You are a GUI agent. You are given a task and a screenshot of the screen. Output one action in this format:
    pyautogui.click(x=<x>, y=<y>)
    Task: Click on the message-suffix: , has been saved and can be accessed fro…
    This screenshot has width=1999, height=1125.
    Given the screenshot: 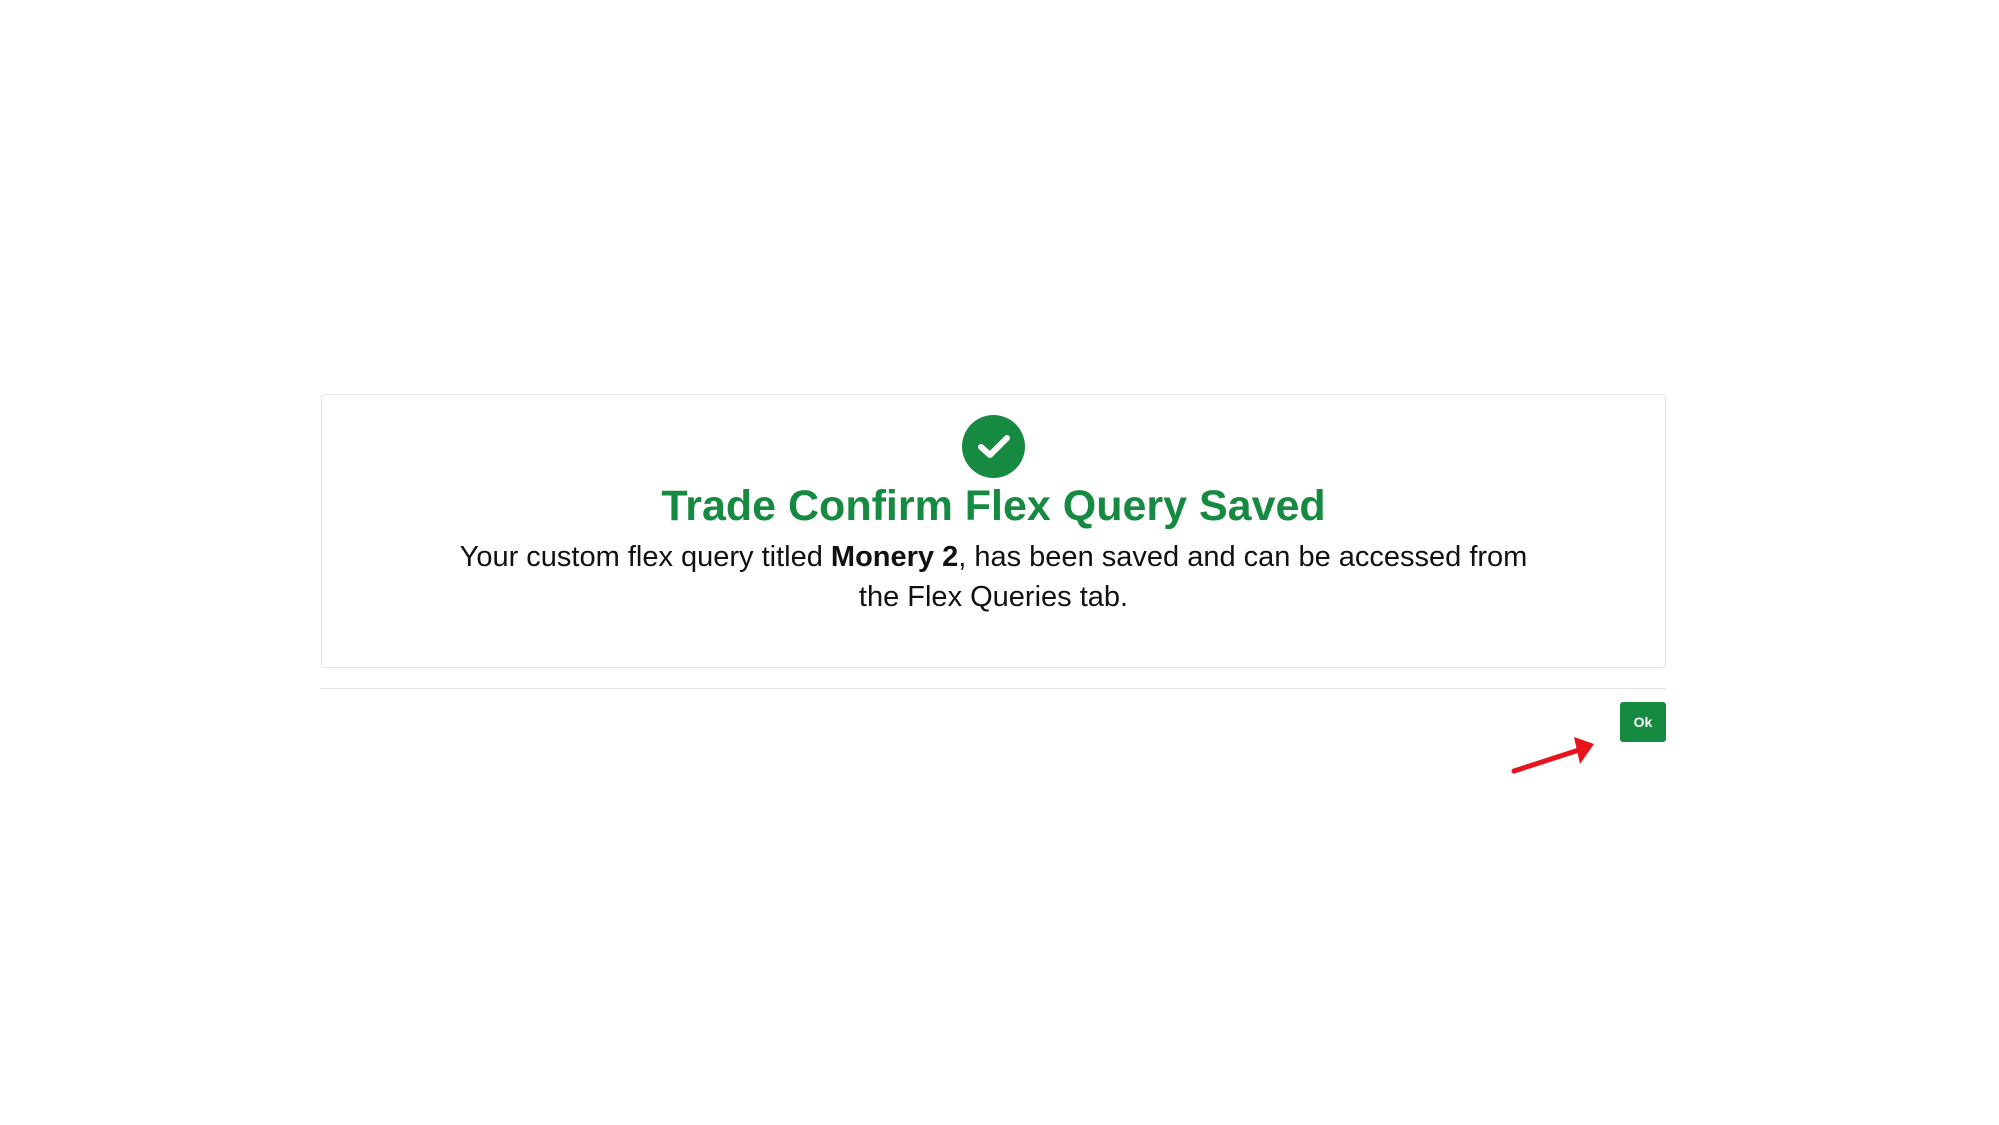 What is the action you would take?
    pyautogui.click(x=1193, y=577)
    